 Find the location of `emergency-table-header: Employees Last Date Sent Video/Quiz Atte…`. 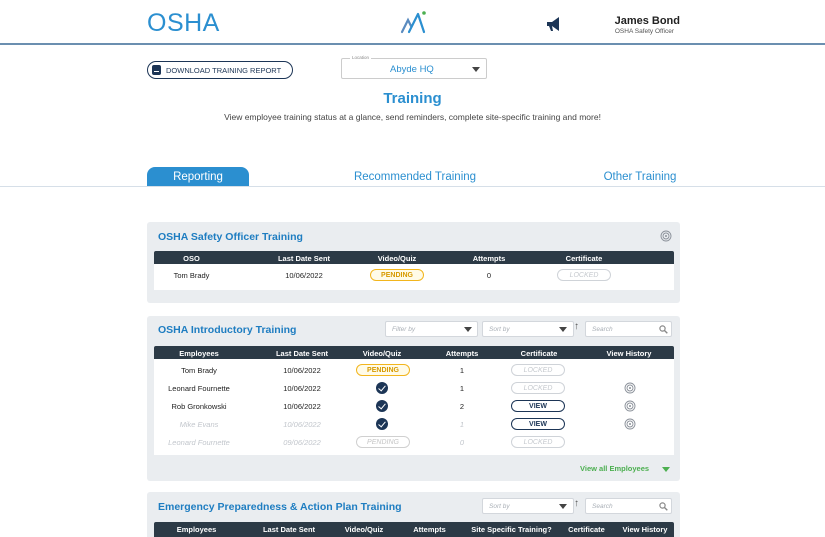

emergency-table-header: Employees Last Date Sent Video/Quiz Atte… is located at coordinates (414, 529).